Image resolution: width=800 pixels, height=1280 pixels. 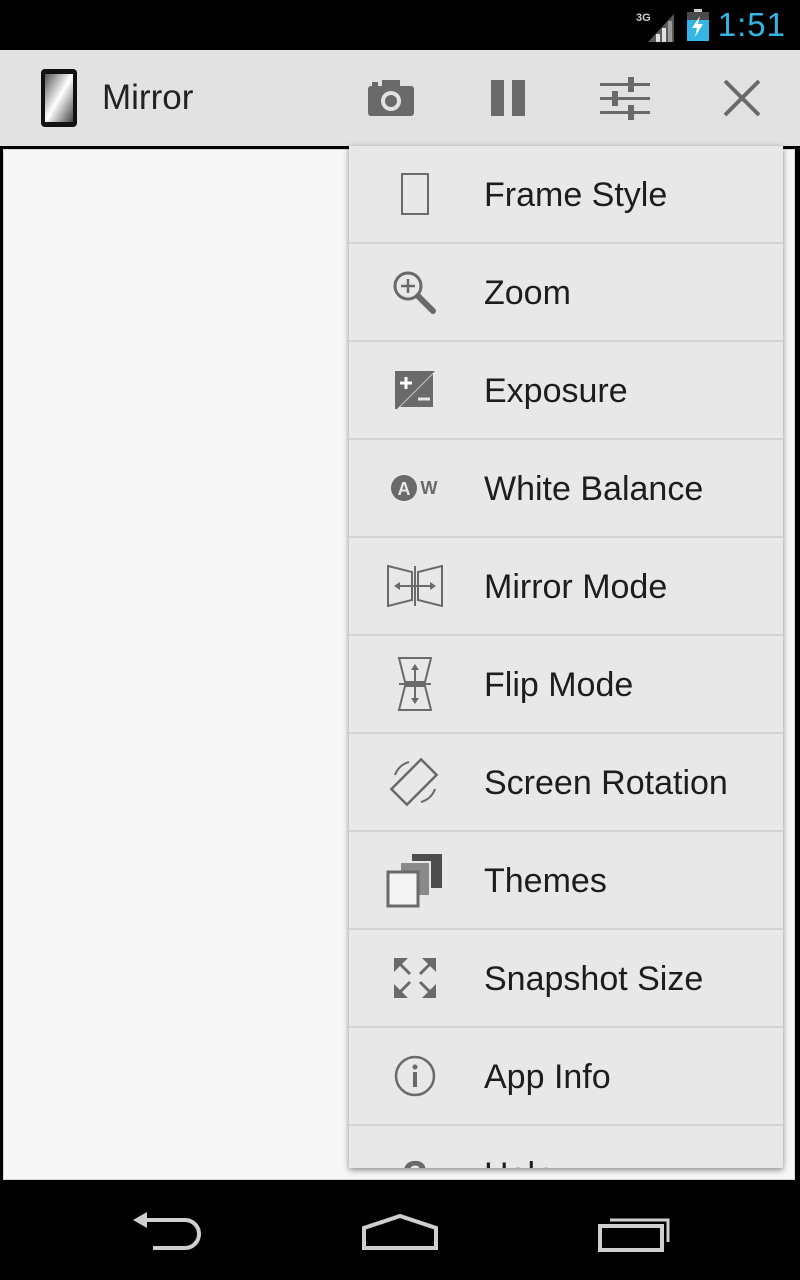 I want to click on flip-mode-icon, so click(x=415, y=684).